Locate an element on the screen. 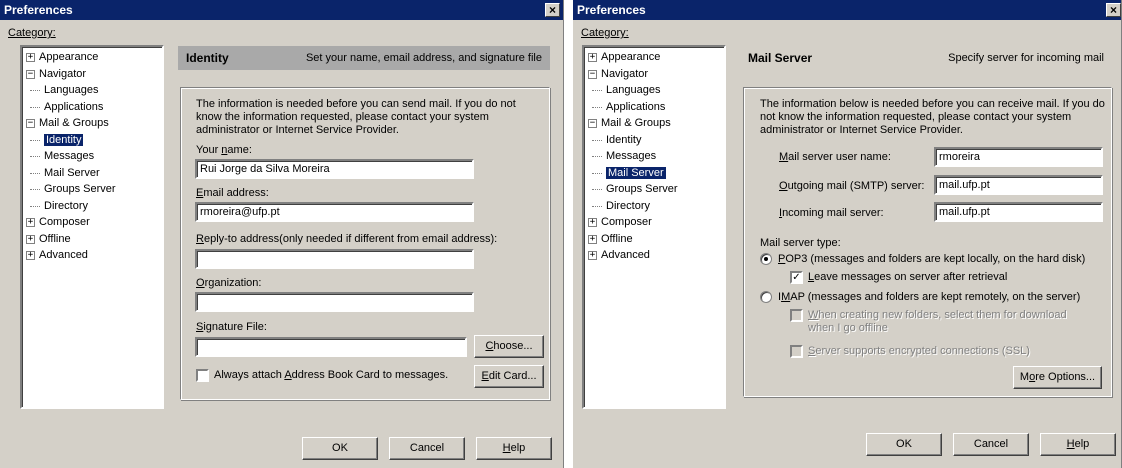 The width and height of the screenshot is (1122, 468). tree-item-label: Appearance is located at coordinates (631, 57).